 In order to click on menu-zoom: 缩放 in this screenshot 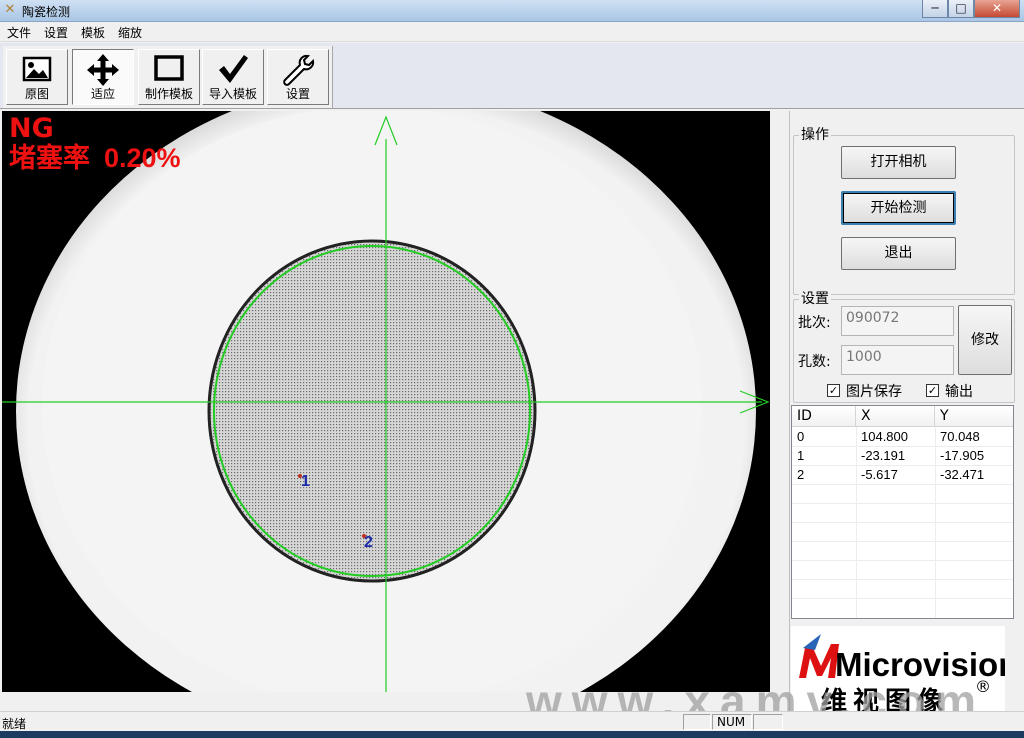, I will do `click(129, 31)`.